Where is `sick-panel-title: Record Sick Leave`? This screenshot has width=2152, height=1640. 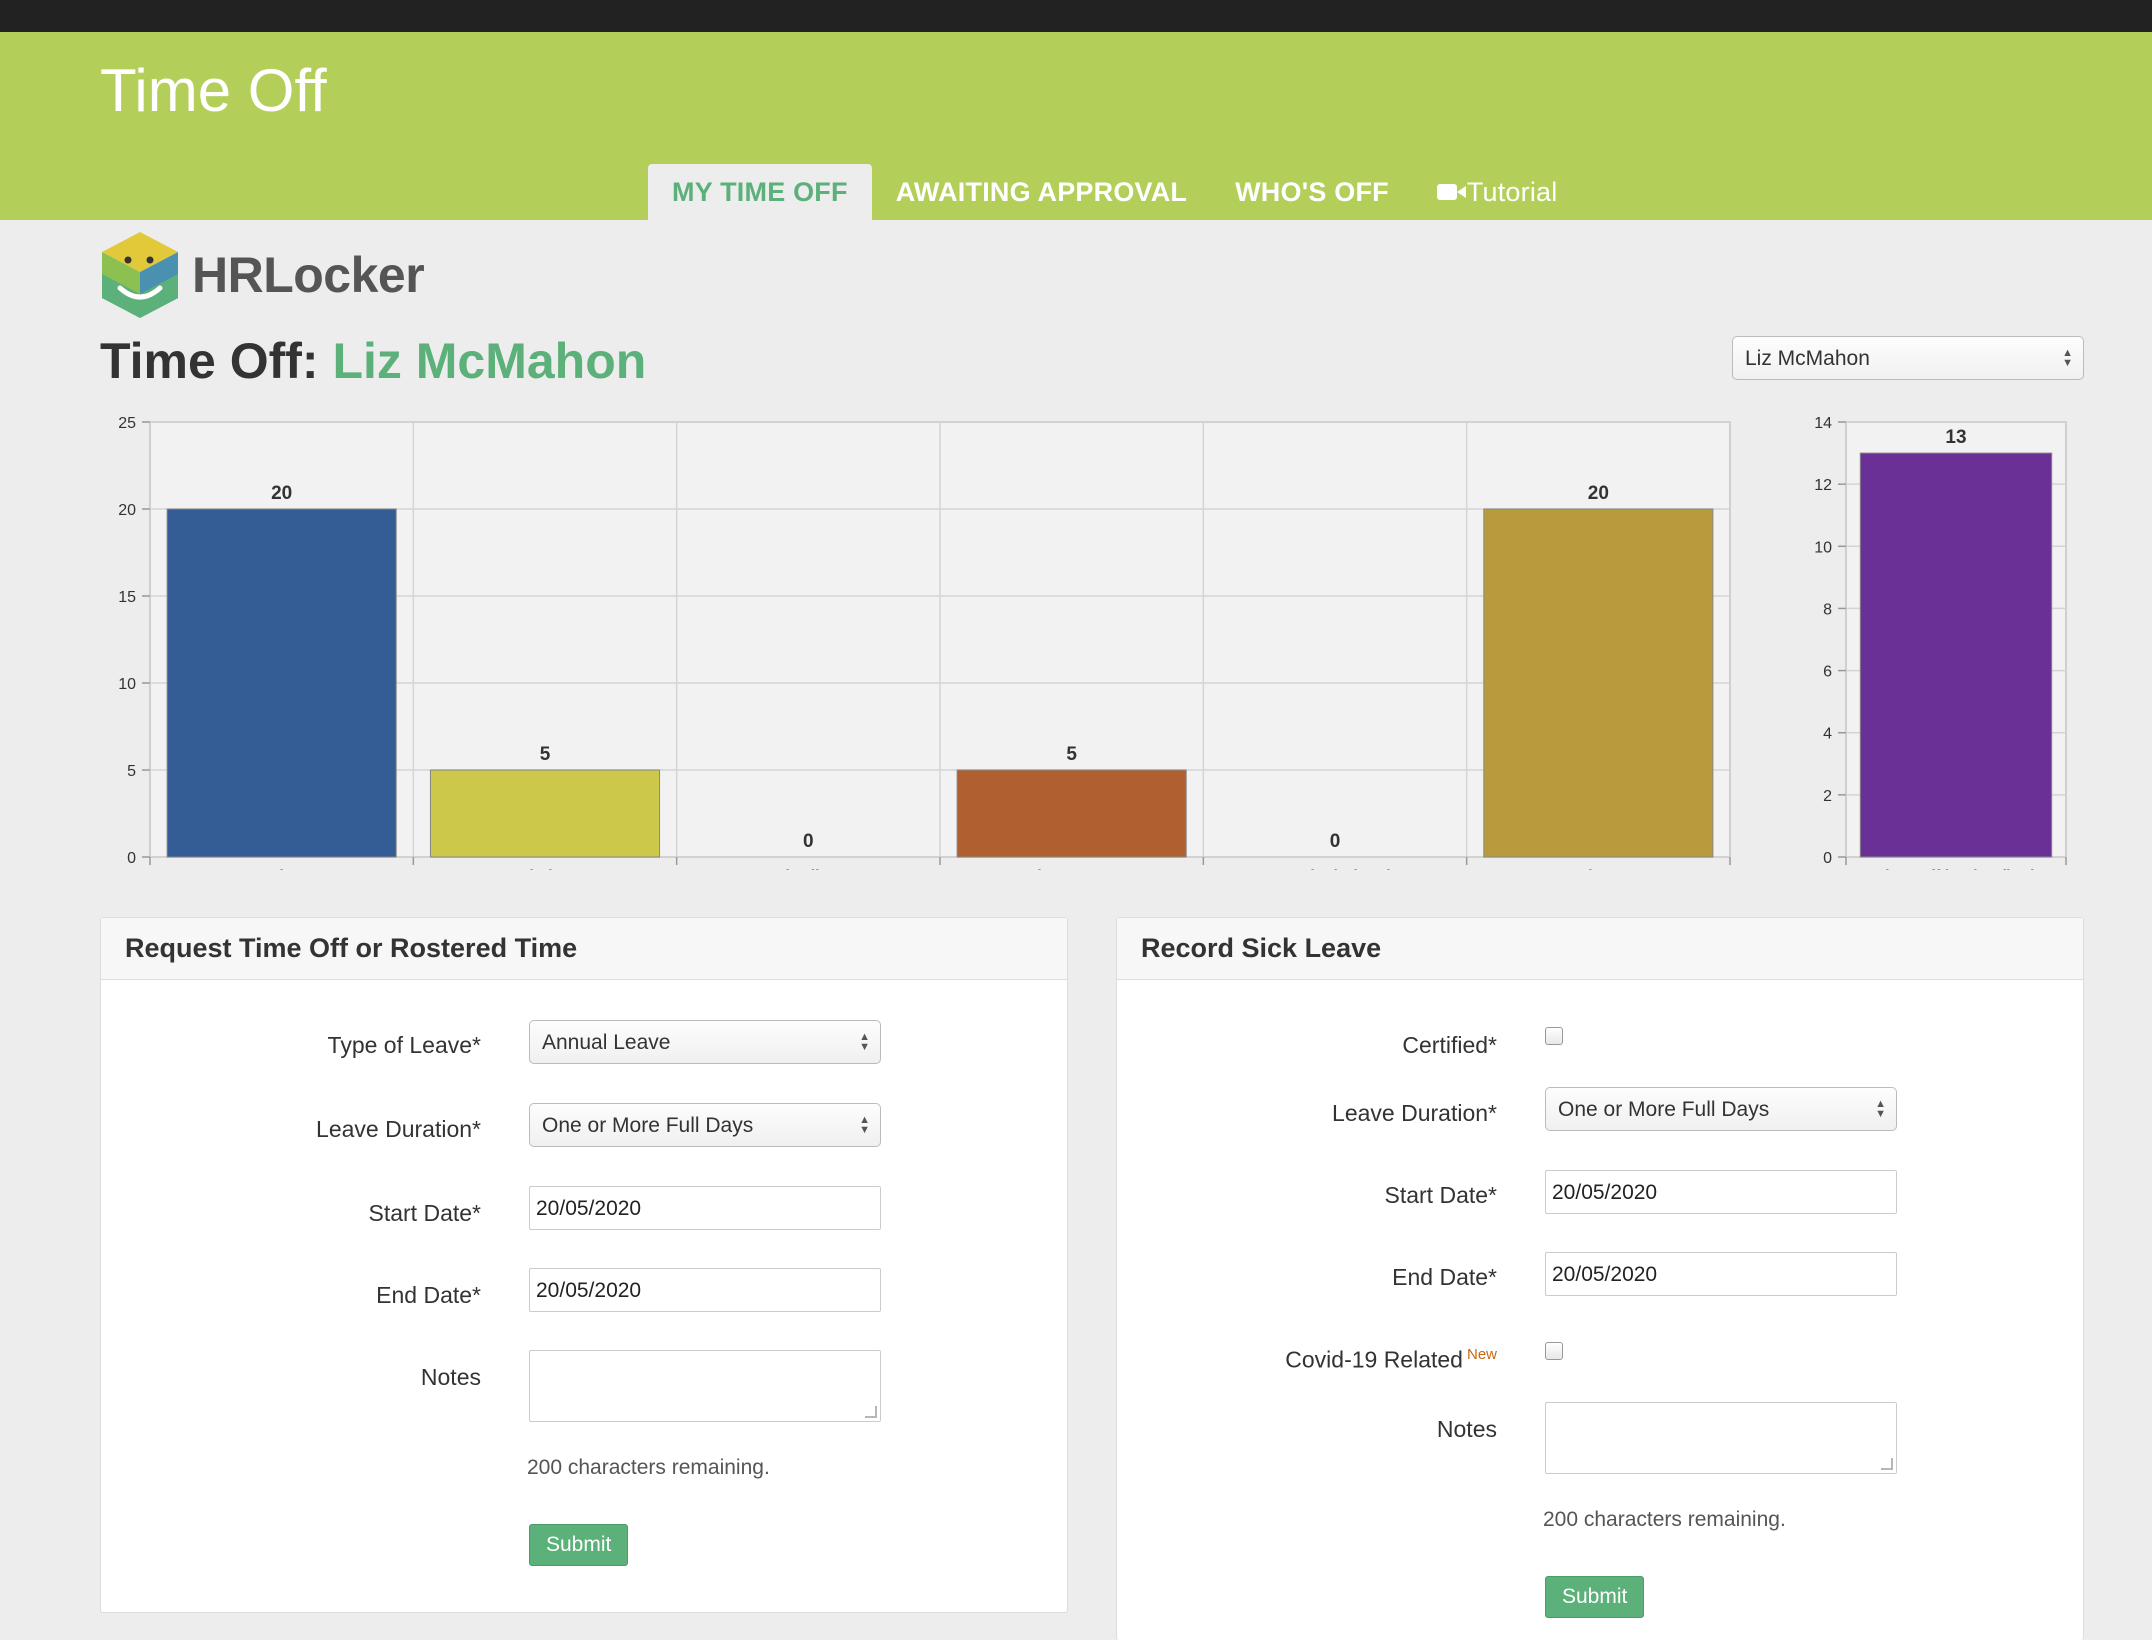 sick-panel-title: Record Sick Leave is located at coordinates (1600, 949).